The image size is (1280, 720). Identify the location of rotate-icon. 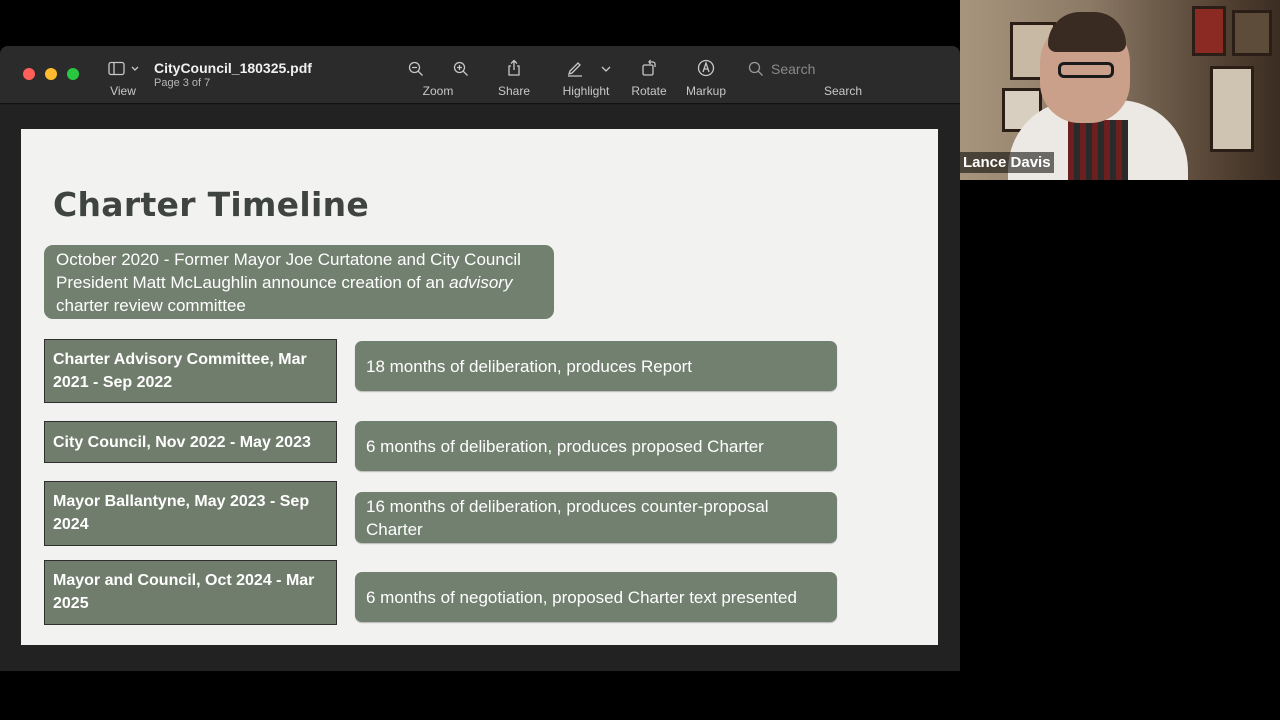
(649, 67).